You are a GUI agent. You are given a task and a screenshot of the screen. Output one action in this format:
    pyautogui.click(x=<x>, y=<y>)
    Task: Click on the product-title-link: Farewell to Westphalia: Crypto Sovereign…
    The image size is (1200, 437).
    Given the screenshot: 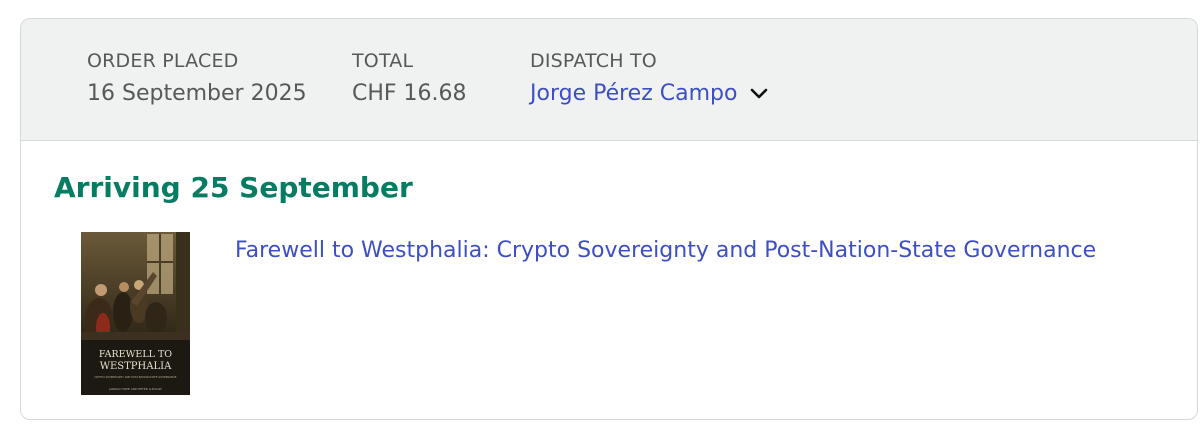 What is the action you would take?
    pyautogui.click(x=665, y=251)
    